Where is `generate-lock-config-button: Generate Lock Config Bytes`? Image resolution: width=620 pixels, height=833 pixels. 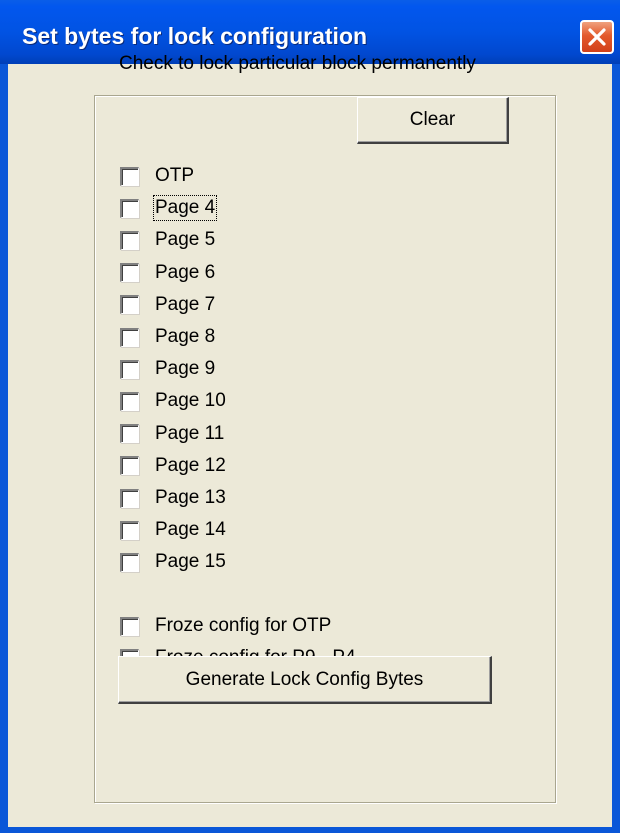
generate-lock-config-button: Generate Lock Config Bytes is located at coordinates (305, 680).